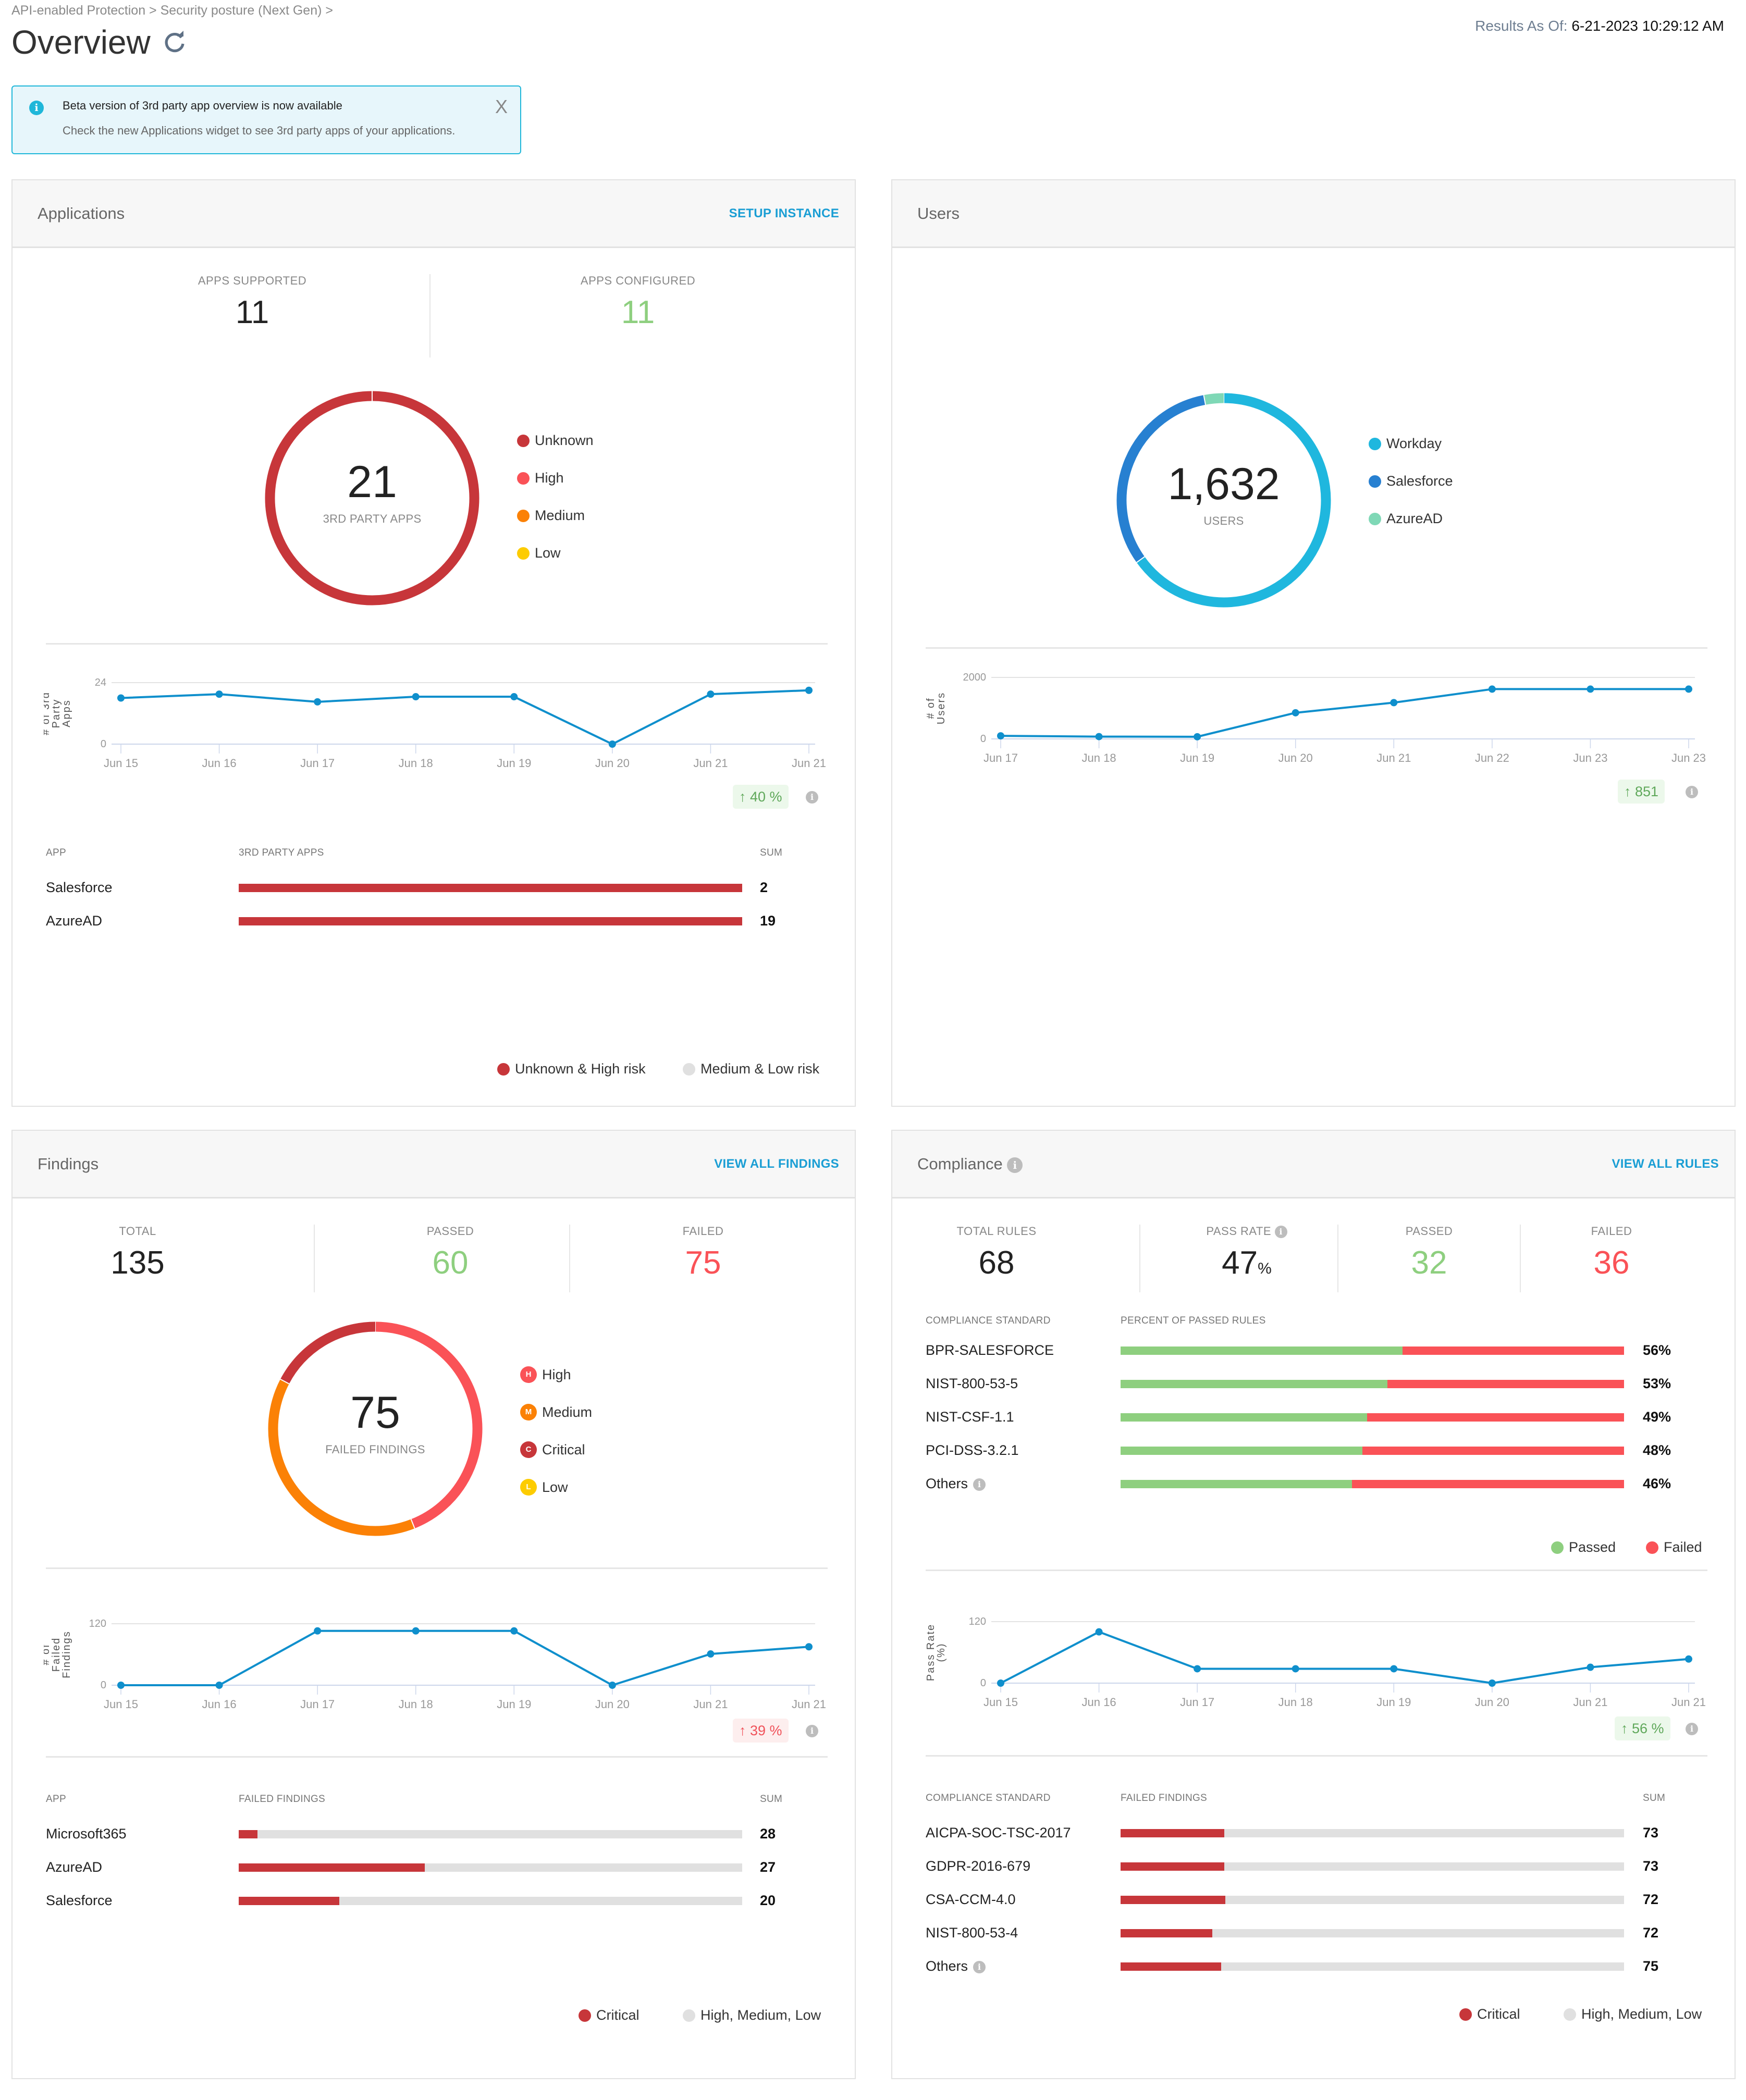 The width and height of the screenshot is (1746, 2100). What do you see at coordinates (766, 1730) in the screenshot?
I see `trend-value: 39 %` at bounding box center [766, 1730].